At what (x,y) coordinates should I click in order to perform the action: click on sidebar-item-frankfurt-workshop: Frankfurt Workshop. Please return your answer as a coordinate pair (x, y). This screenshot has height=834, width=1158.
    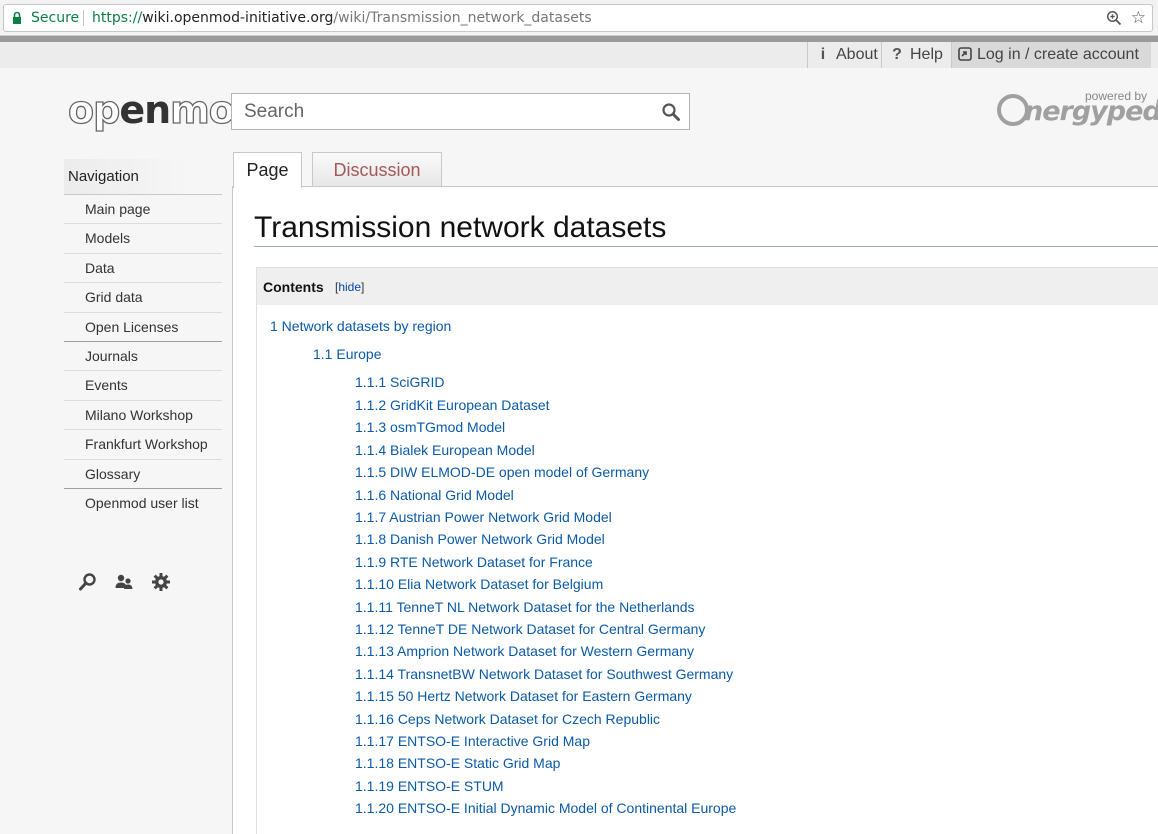
    Looking at the image, I should click on (143, 445).